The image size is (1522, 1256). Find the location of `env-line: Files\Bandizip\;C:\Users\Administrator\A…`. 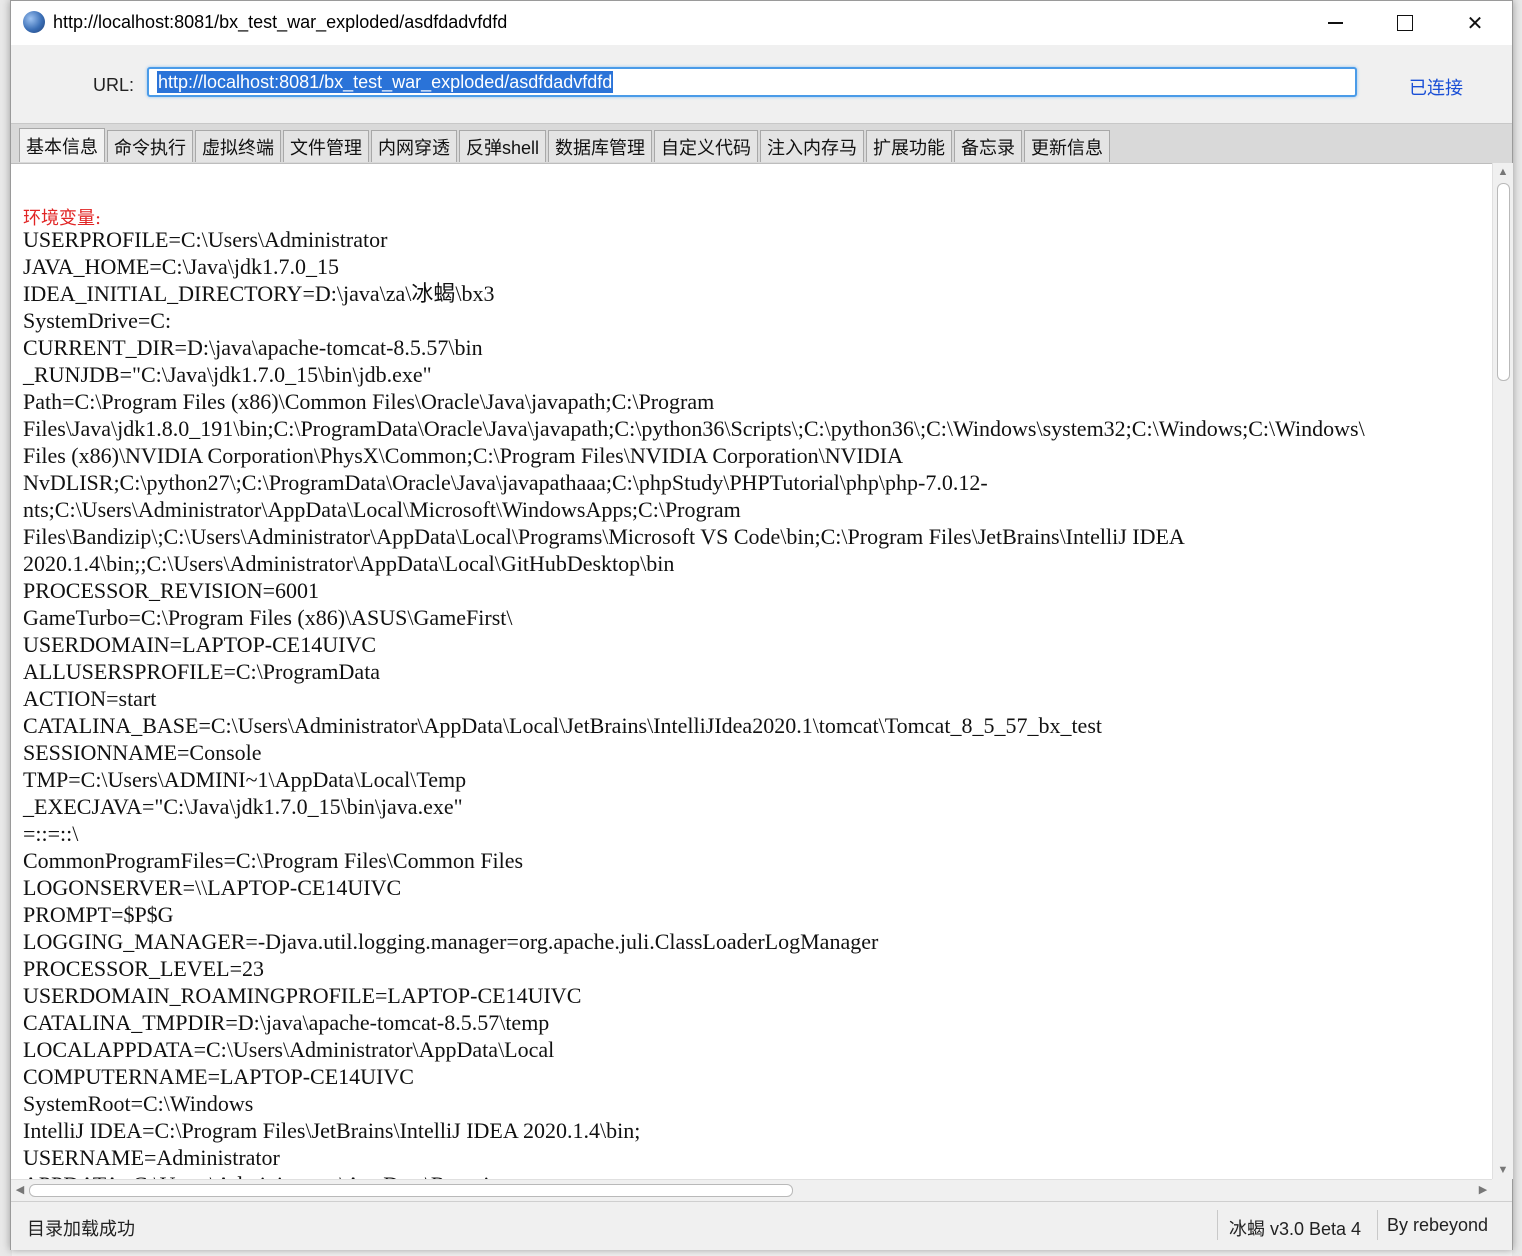

env-line: Files\Bandizip\;C:\Users\Administrator\A… is located at coordinates (604, 536).